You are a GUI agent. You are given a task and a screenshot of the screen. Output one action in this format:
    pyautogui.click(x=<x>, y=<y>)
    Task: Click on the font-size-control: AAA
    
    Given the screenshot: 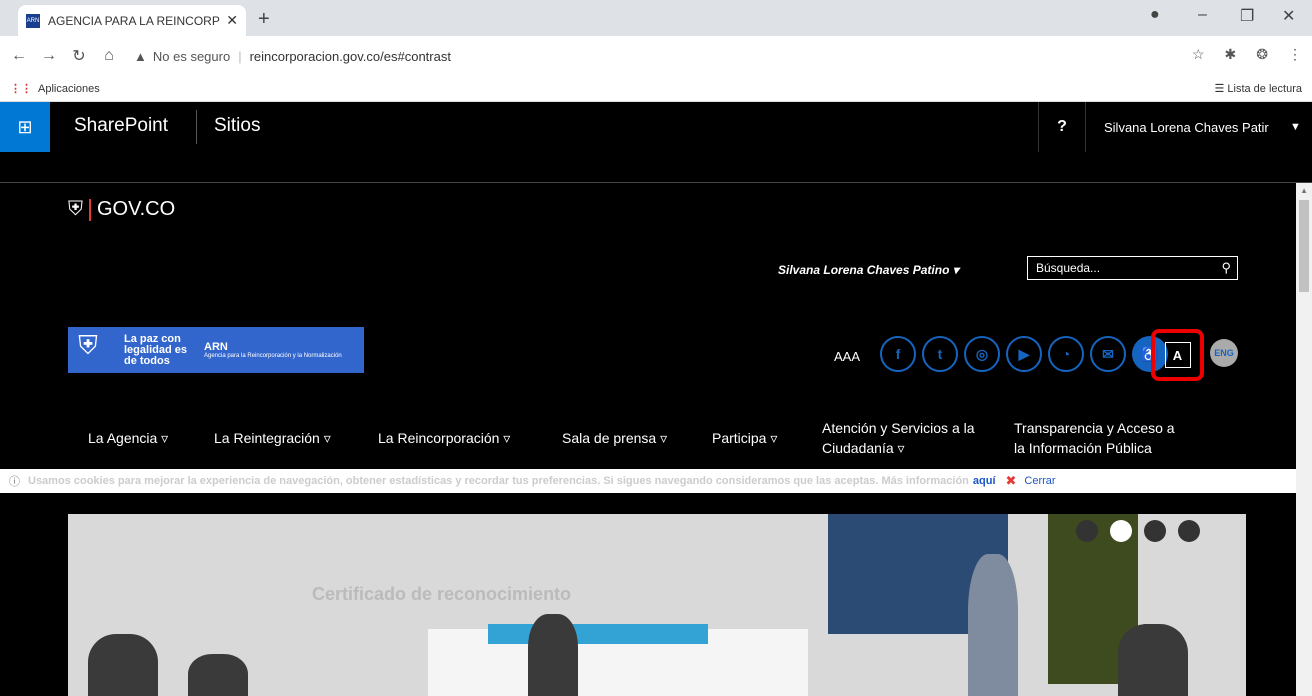 What is the action you would take?
    pyautogui.click(x=847, y=356)
    